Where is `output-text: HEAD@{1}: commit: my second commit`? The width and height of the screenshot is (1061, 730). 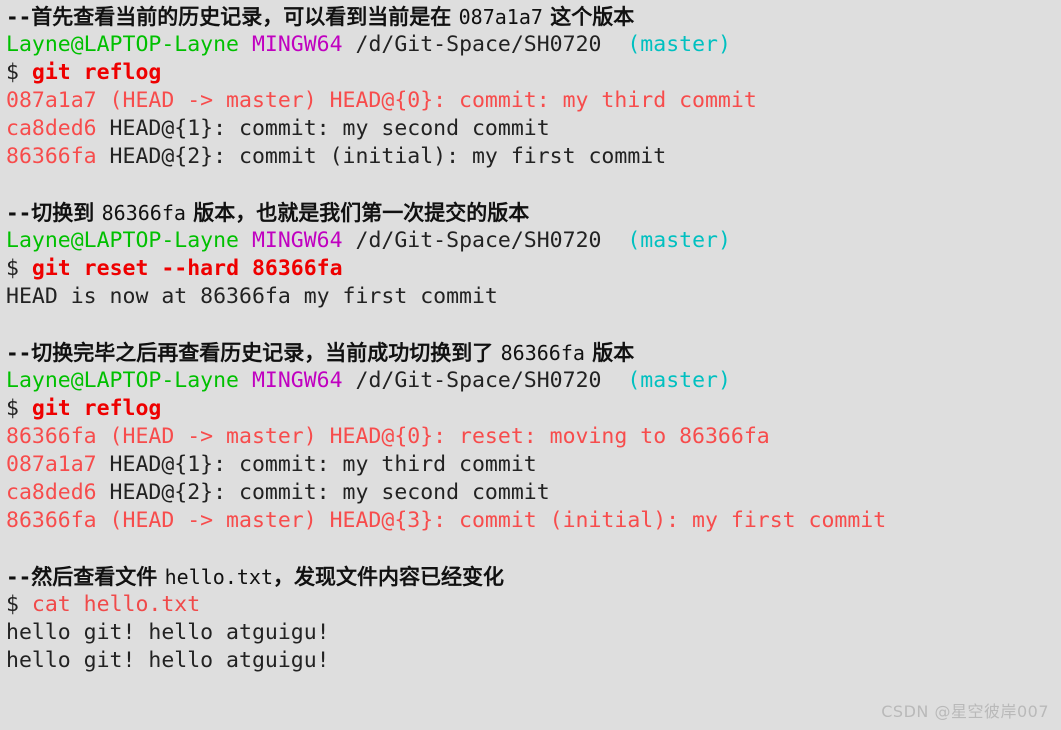 output-text: HEAD@{1}: commit: my second commit is located at coordinates (323, 128).